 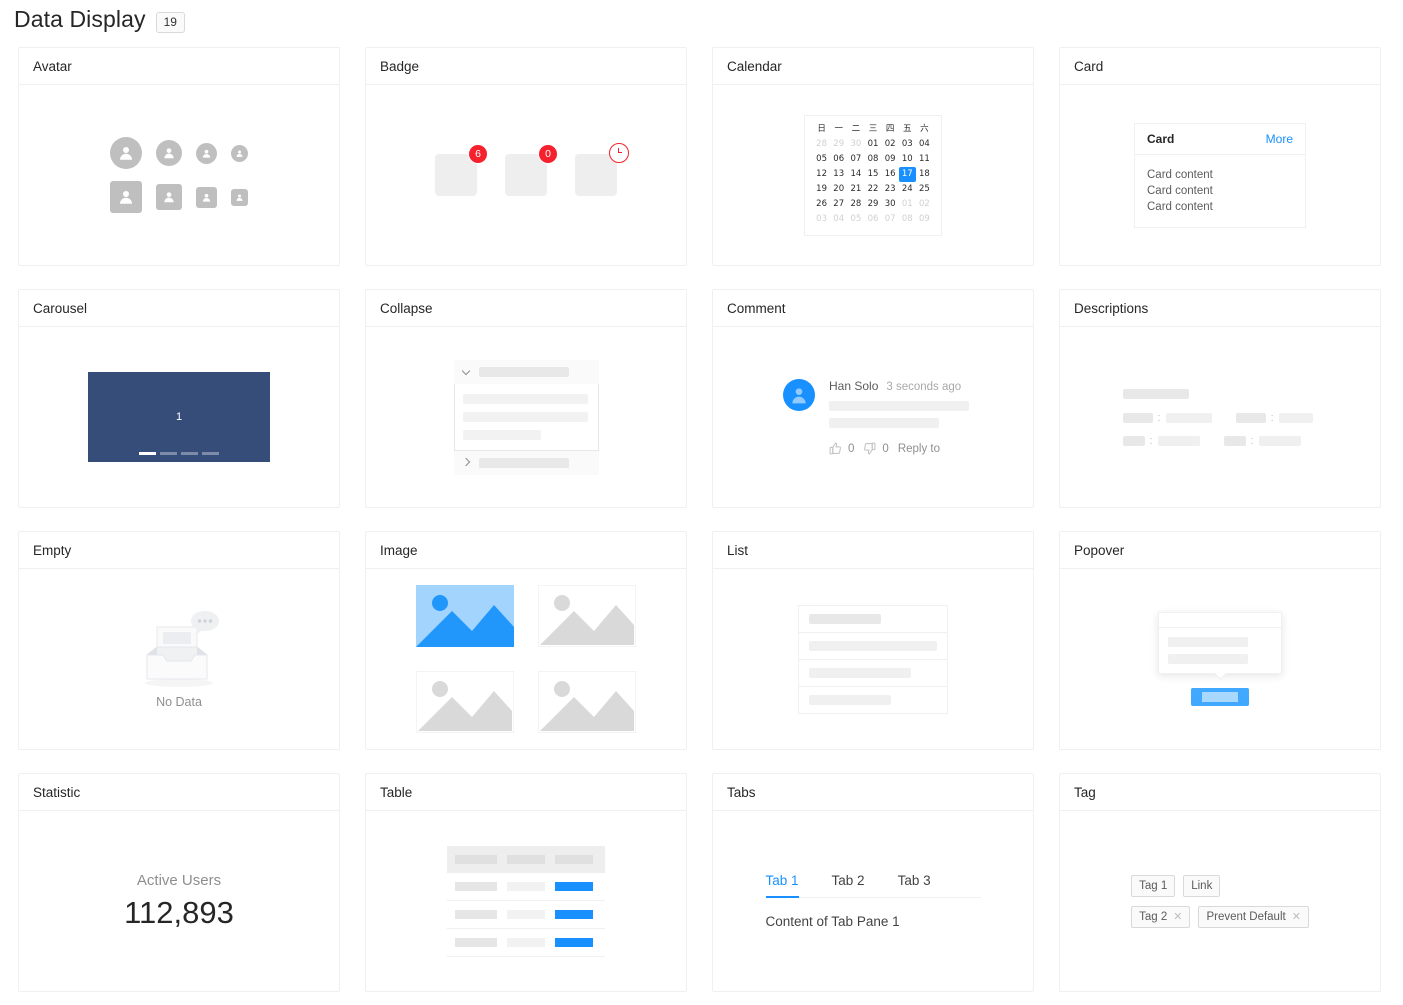 I want to click on calendar-day: 10, so click(x=907, y=159).